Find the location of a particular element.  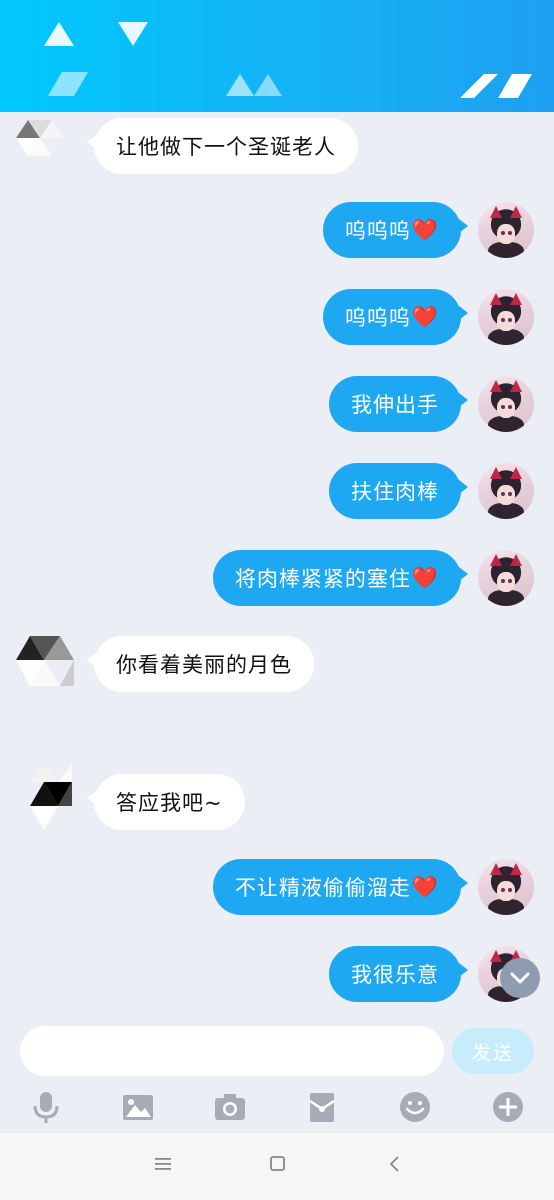

emoji-icon is located at coordinates (415, 1107).